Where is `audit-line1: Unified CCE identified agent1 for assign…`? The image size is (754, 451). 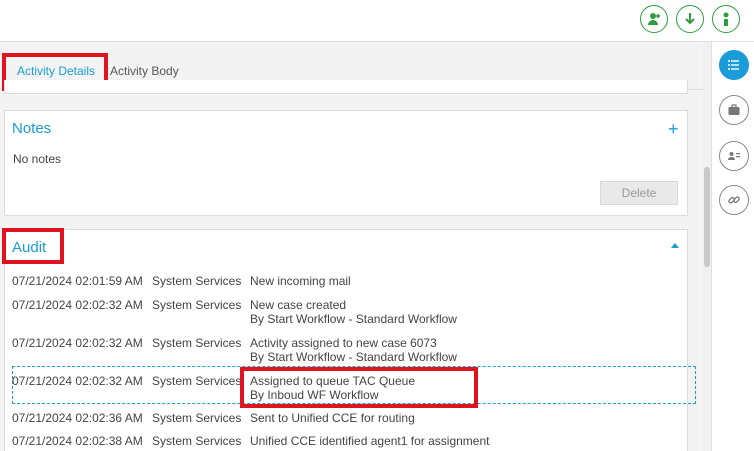 audit-line1: Unified CCE identified agent1 for assign… is located at coordinates (370, 441).